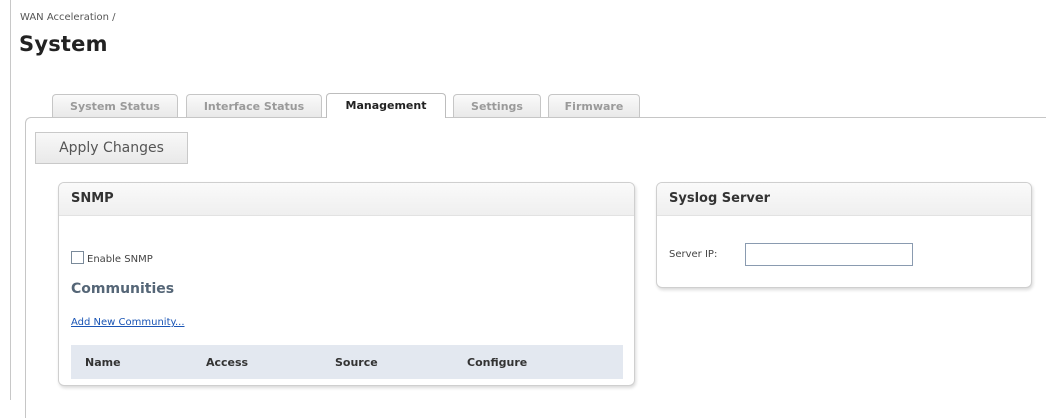 This screenshot has width=1046, height=418. I want to click on communities-heading: Communities, so click(123, 289).